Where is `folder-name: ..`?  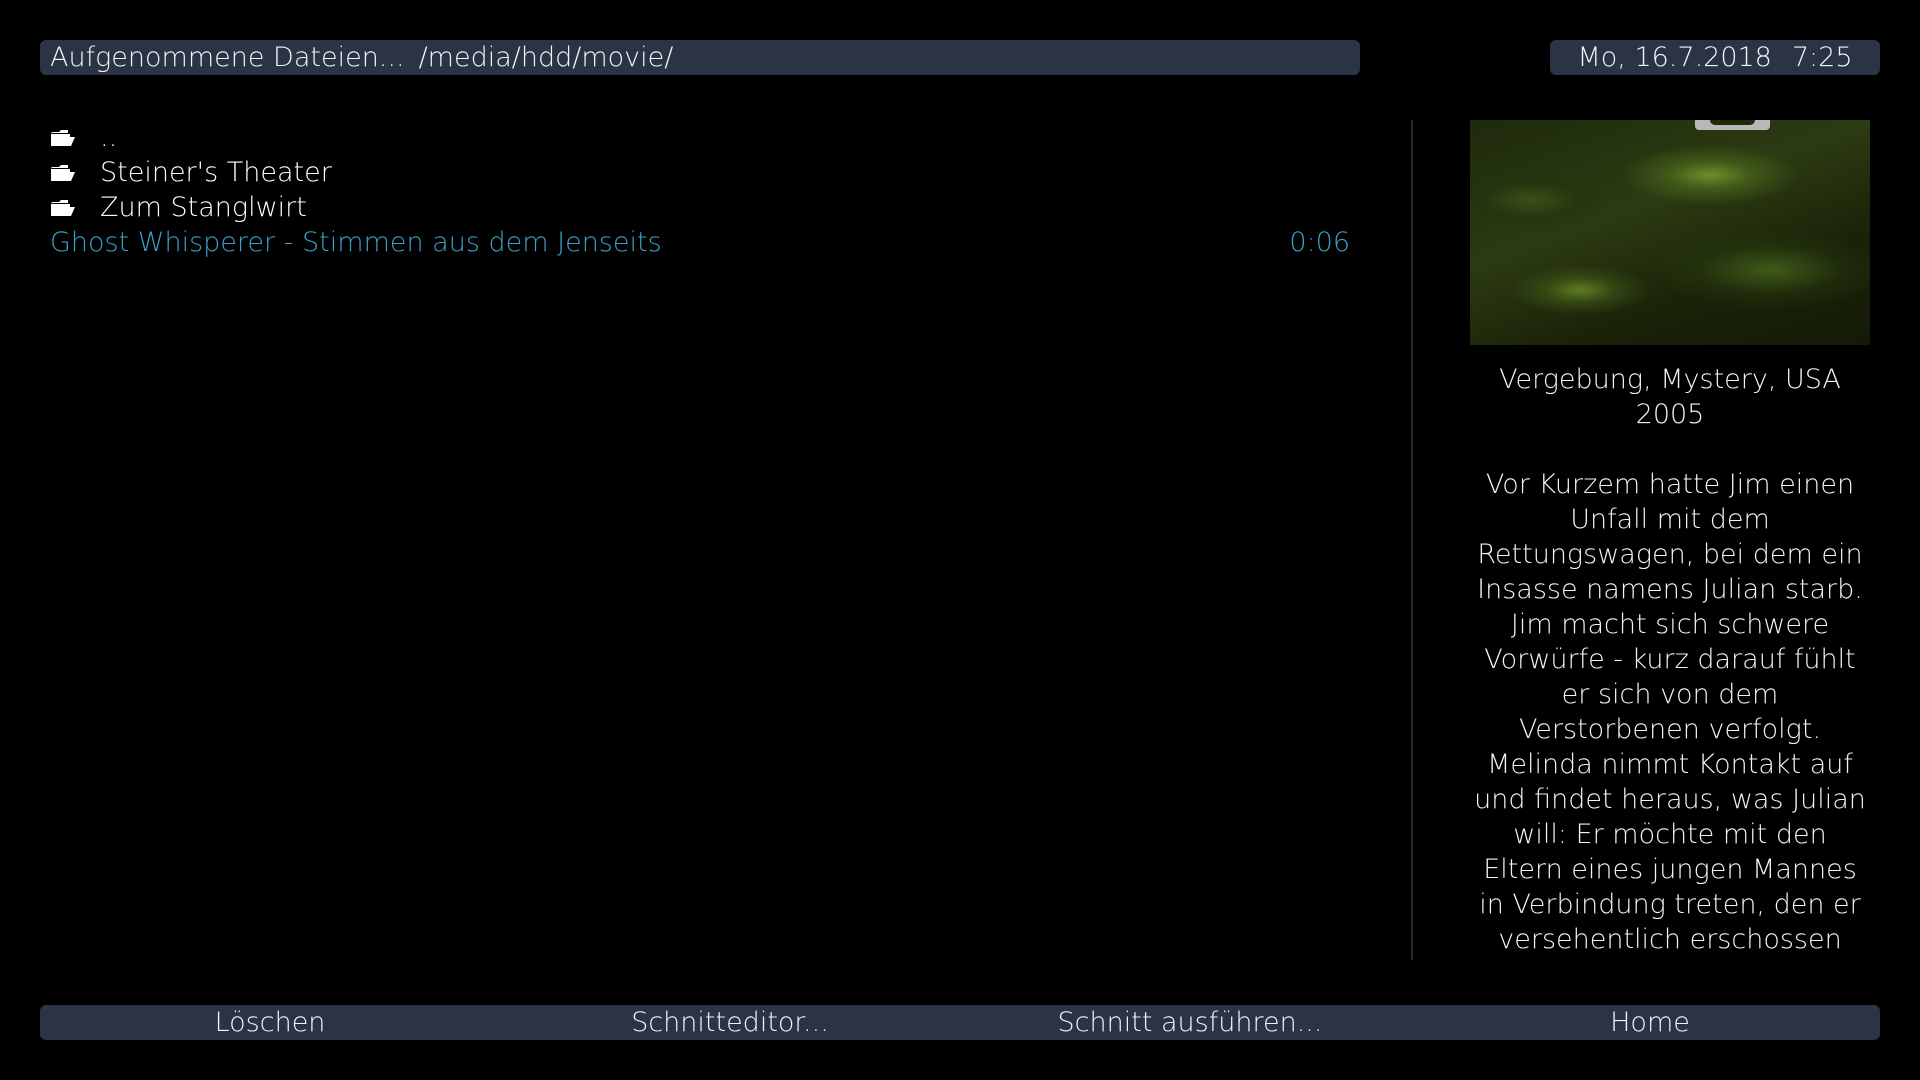 folder-name: .. is located at coordinates (109, 137).